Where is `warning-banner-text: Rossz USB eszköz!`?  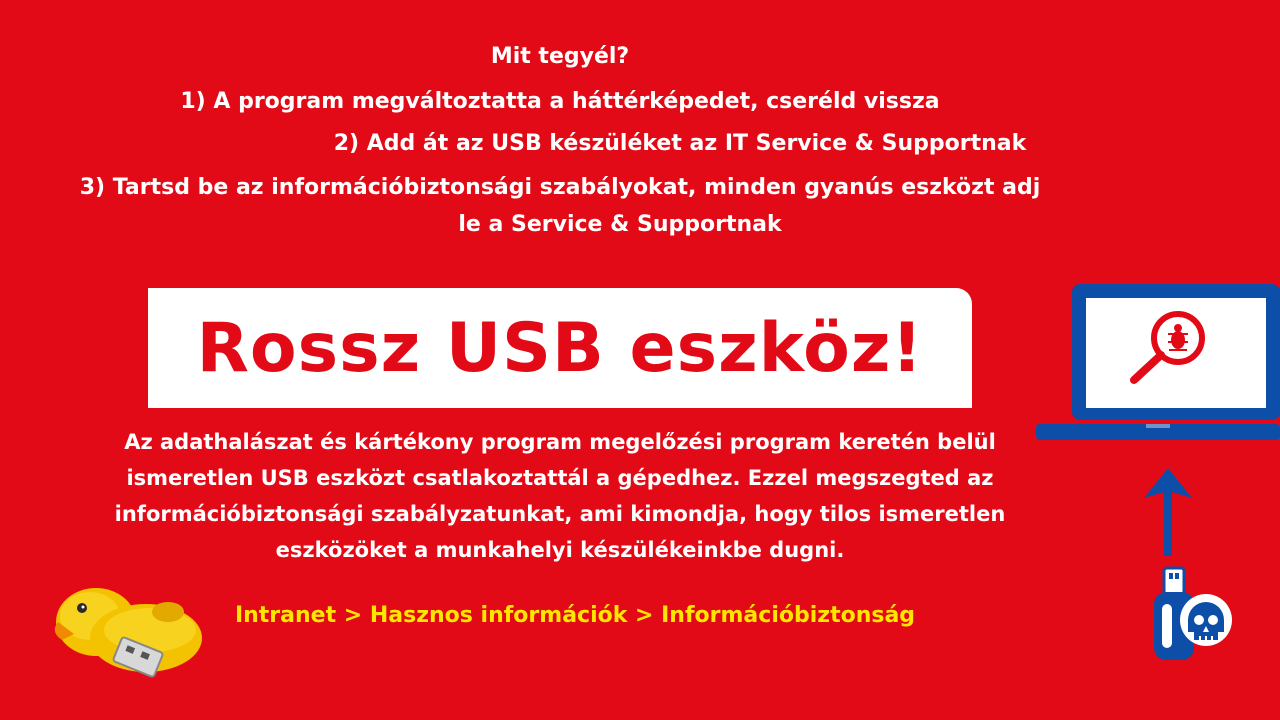
warning-banner-text: Rossz USB eszköz! is located at coordinates (560, 348).